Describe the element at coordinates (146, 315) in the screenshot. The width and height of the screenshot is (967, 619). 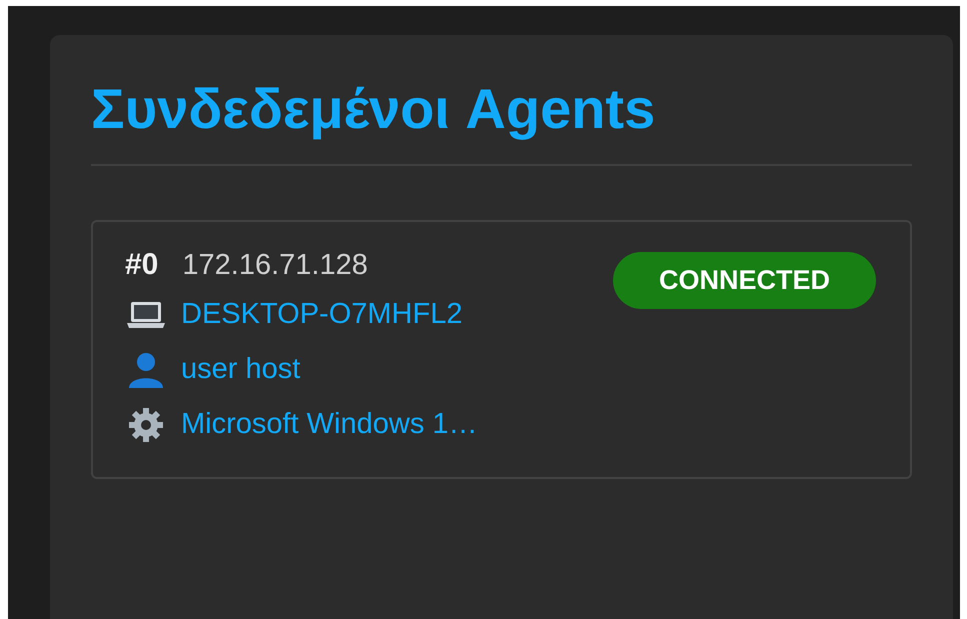
I see `laptop-icon` at that location.